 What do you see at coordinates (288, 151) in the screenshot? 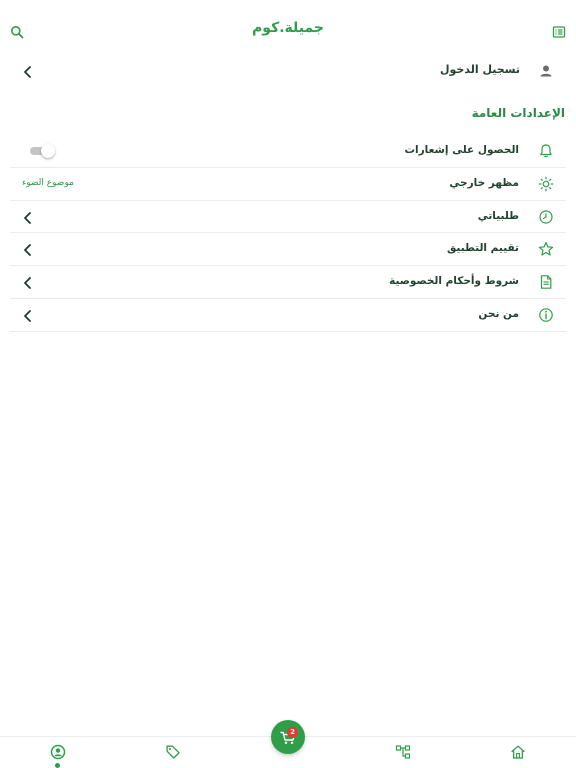
I see `setting-row-notifications: الحصول على إشعارات` at bounding box center [288, 151].